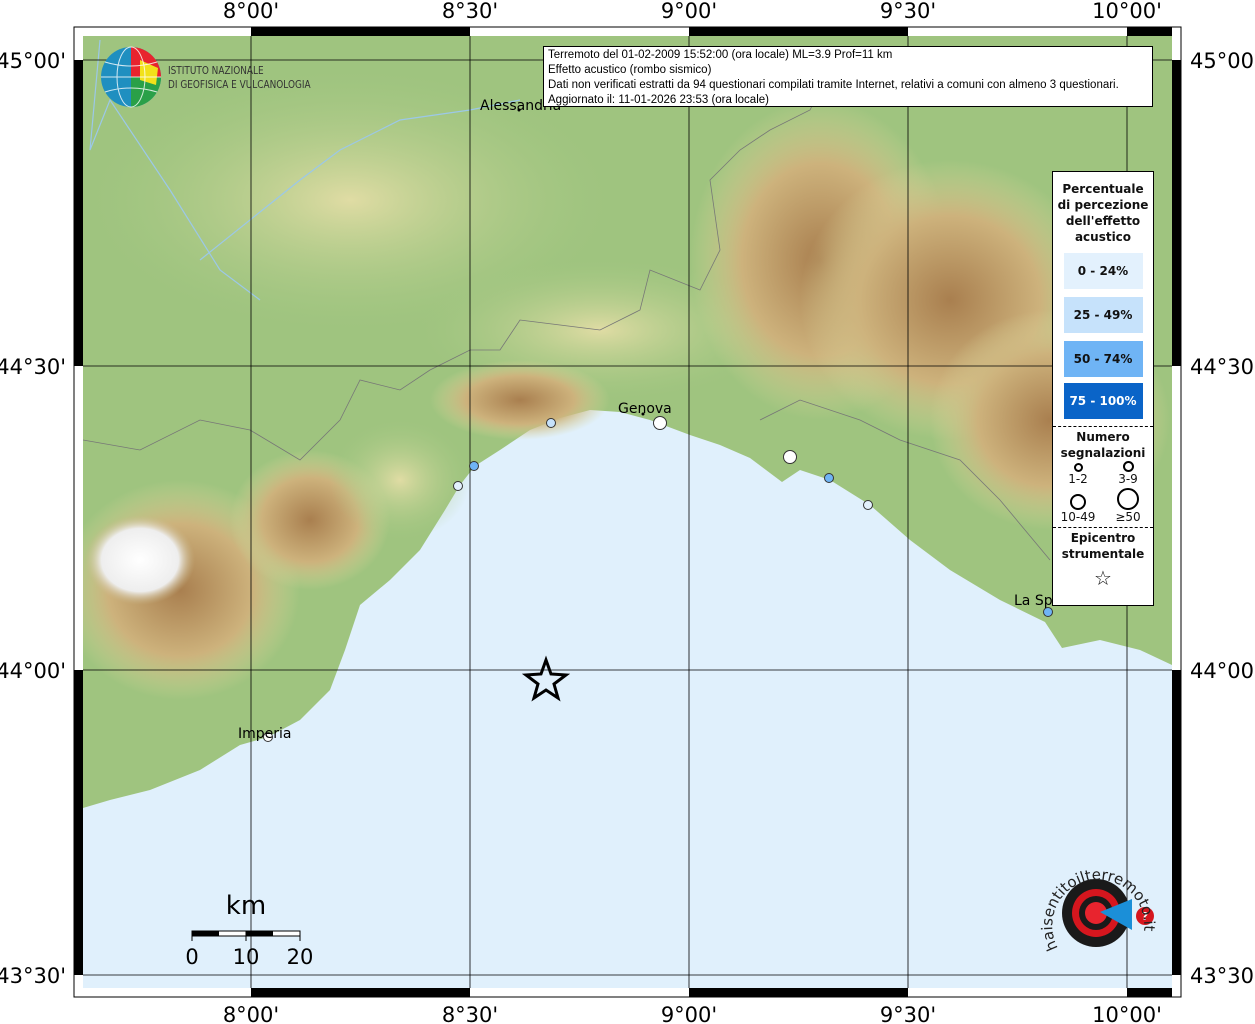 This screenshot has height=1024, width=1255. What do you see at coordinates (246, 957) in the screenshot?
I see `scale-label: 10` at bounding box center [246, 957].